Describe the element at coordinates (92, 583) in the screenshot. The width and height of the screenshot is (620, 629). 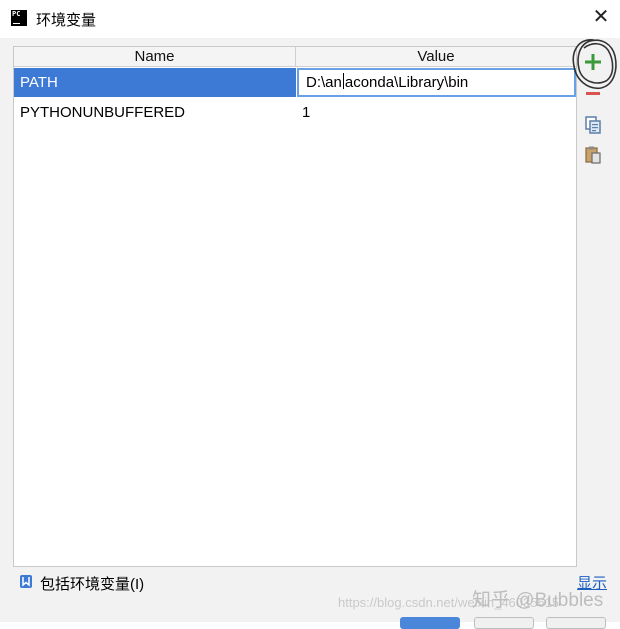
I see `include-env-vars-label: 包括环境变量(I)` at that location.